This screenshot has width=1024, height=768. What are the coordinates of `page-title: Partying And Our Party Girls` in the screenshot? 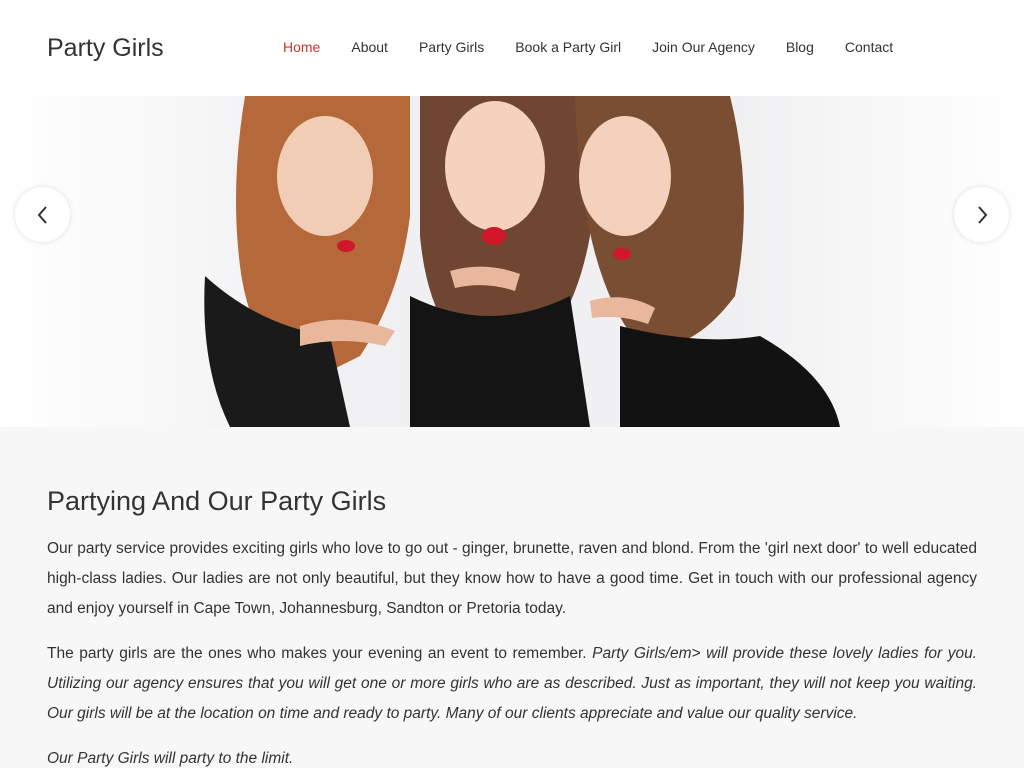 It's located at (217, 501).